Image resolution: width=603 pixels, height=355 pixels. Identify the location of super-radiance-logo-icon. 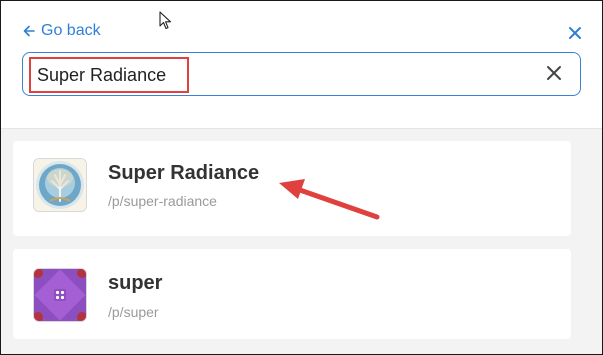
(60, 185).